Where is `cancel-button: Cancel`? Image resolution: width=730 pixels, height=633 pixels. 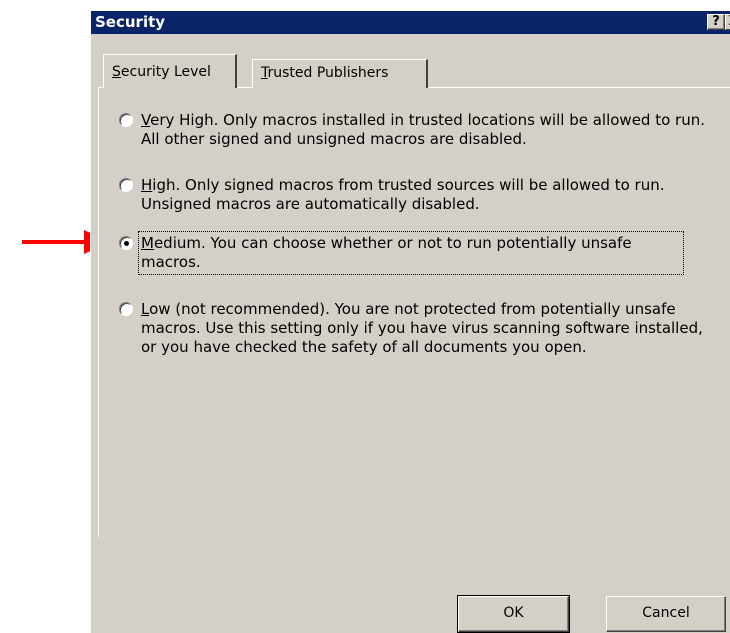 cancel-button: Cancel is located at coordinates (666, 614).